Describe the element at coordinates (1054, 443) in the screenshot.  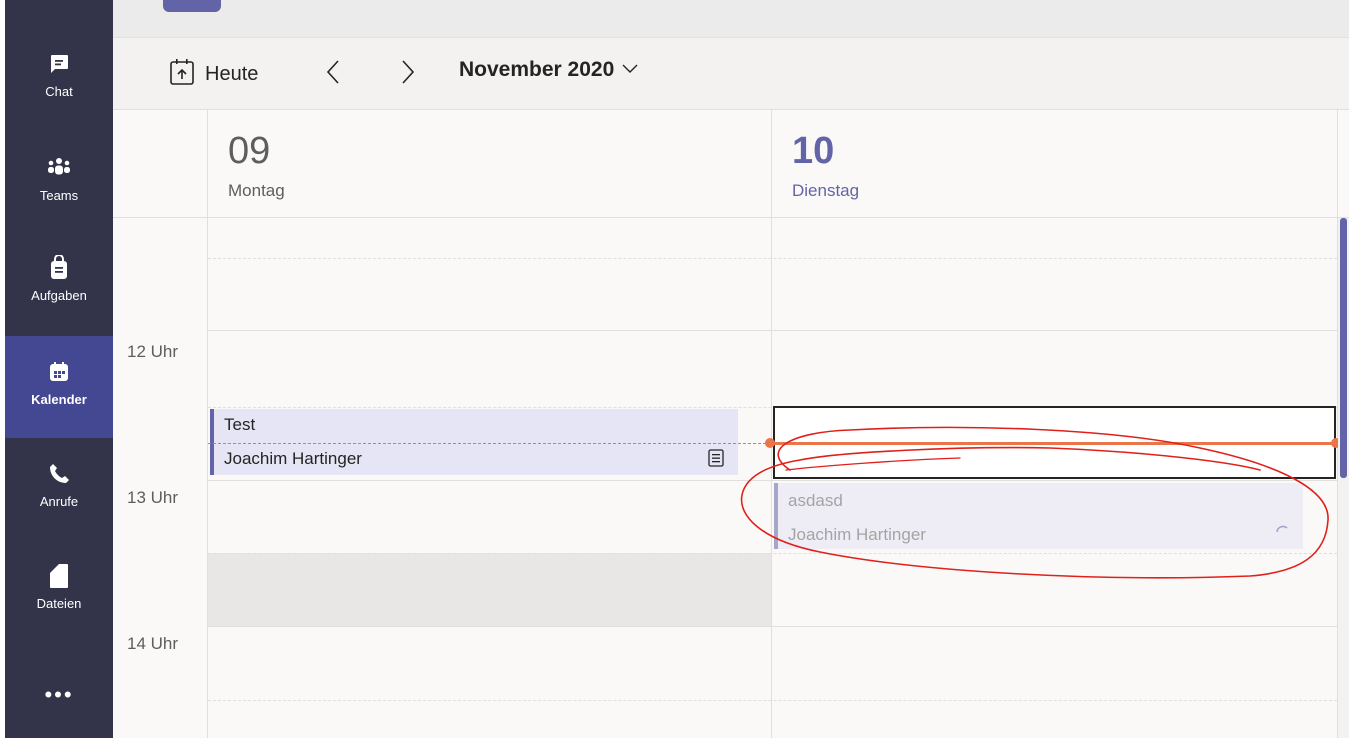
I see `current-time-line` at that location.